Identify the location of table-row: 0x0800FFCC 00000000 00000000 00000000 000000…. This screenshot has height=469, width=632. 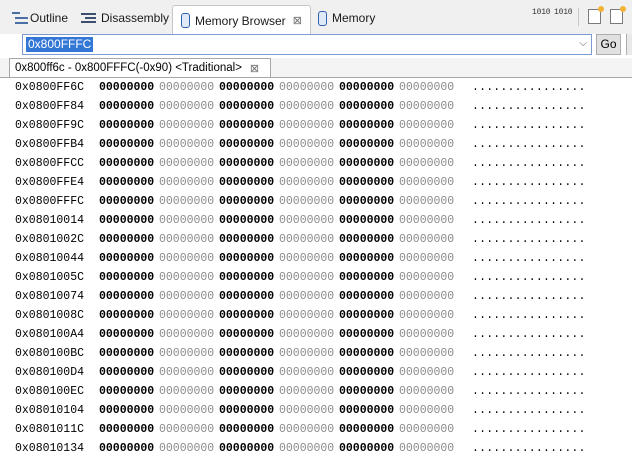
(316, 163).